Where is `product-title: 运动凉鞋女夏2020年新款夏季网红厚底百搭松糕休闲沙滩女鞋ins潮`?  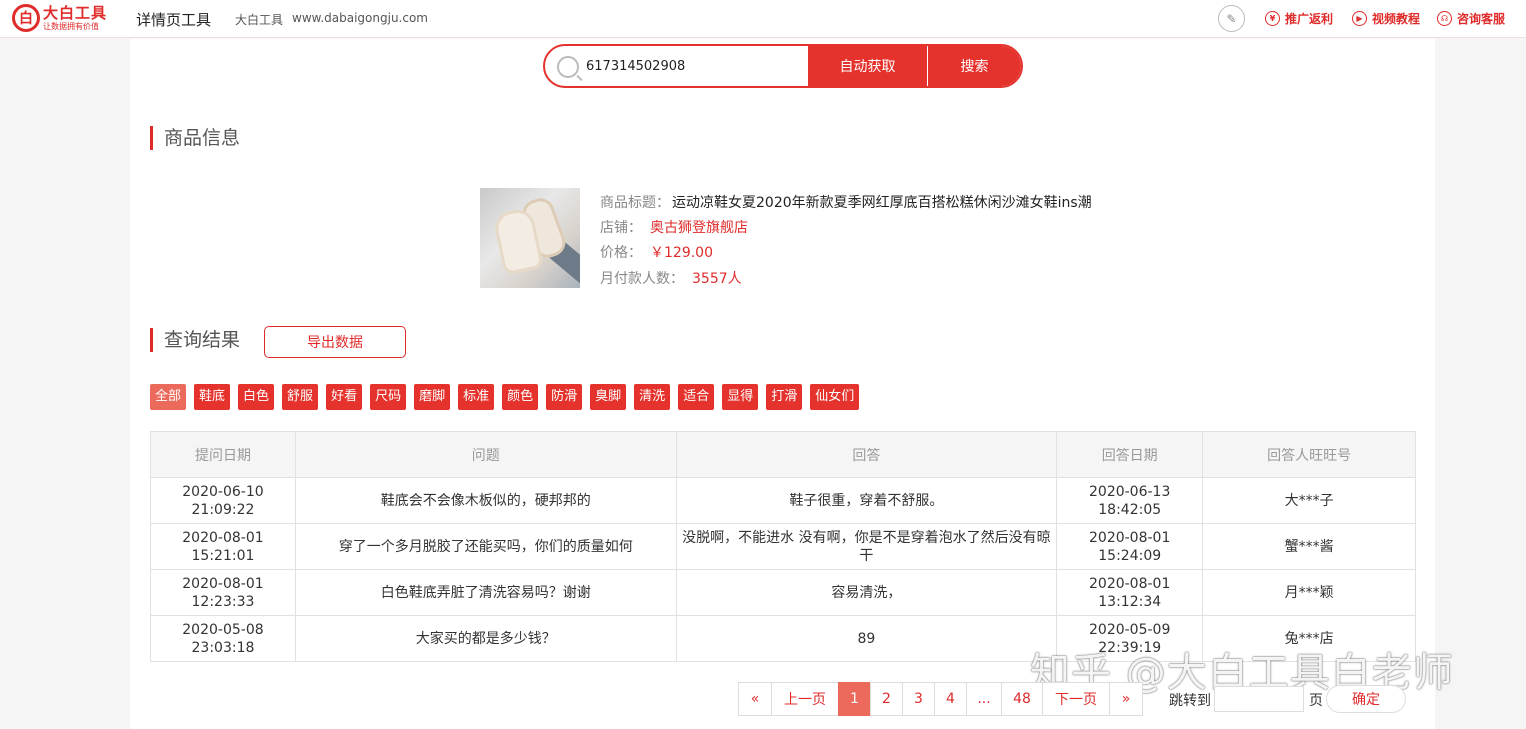 product-title: 运动凉鞋女夏2020年新款夏季网红厚底百搭松糕休闲沙滩女鞋ins潮 is located at coordinates (882, 203).